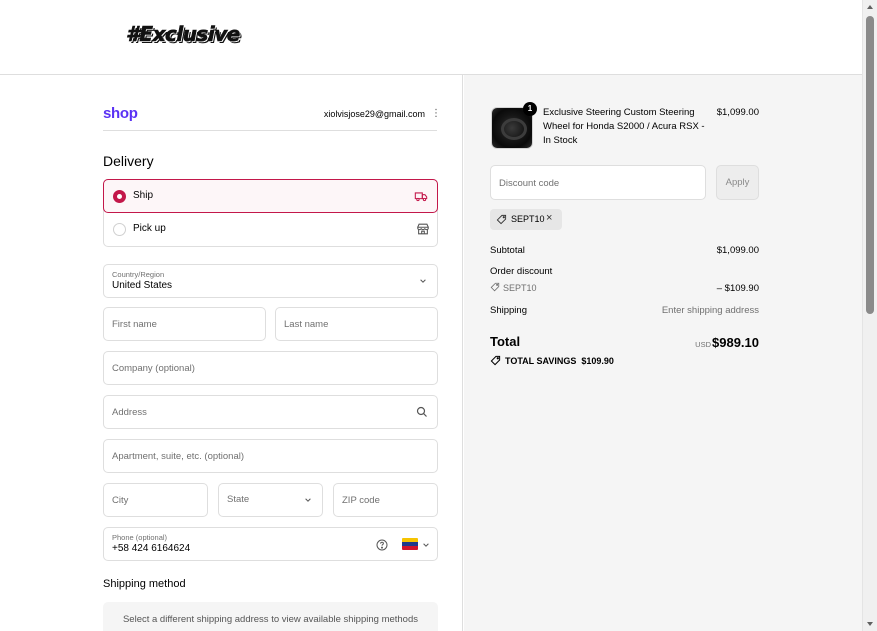  Describe the element at coordinates (238, 499) in the screenshot. I see `state-placeholder: State` at that location.